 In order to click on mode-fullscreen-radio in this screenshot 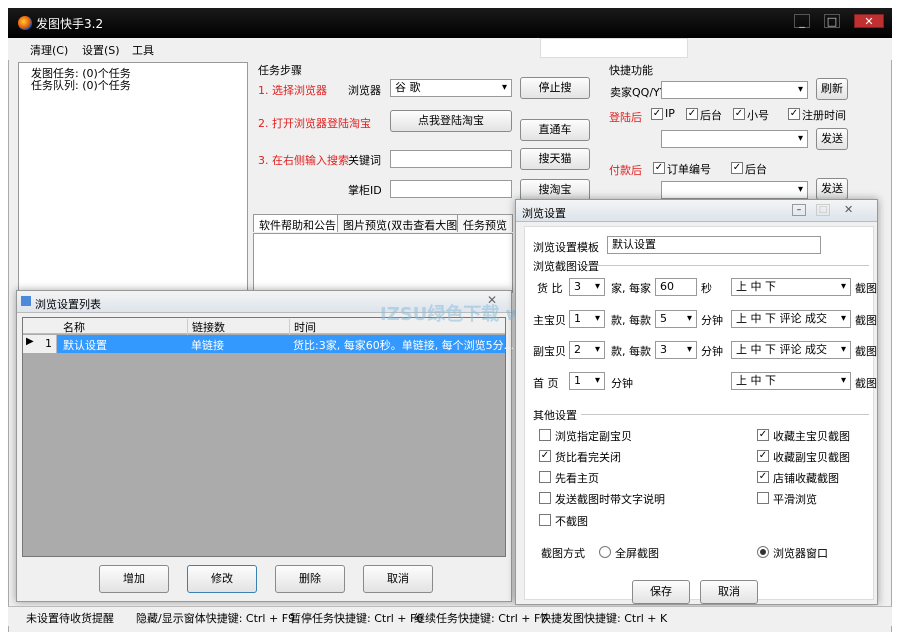, I will do `click(605, 552)`.